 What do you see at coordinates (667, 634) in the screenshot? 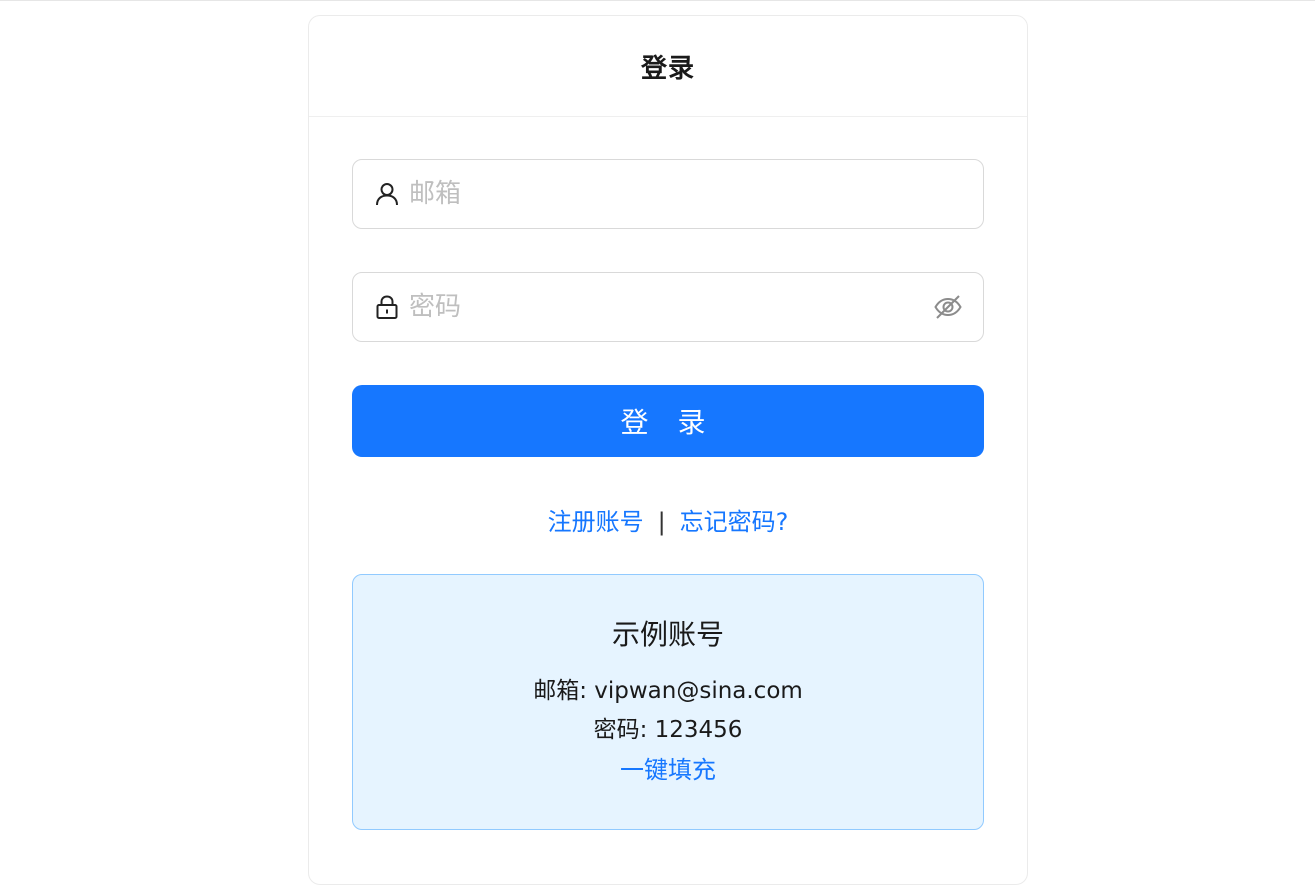
I see `demo-title: 示例账号` at bounding box center [667, 634].